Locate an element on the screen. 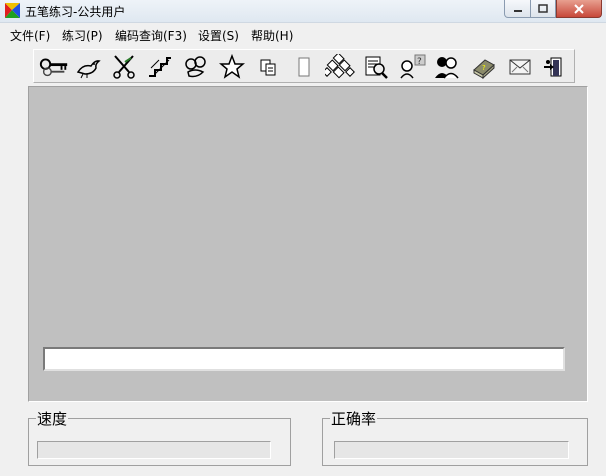 The image size is (606, 476). exit-icon is located at coordinates (554, 67).